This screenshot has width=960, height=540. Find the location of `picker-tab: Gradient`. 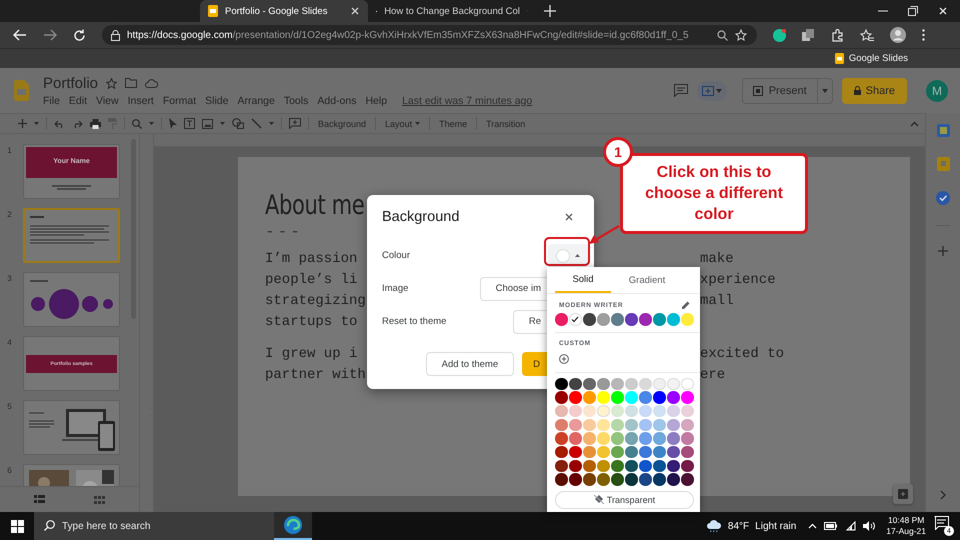

picker-tab: Gradient is located at coordinates (647, 280).